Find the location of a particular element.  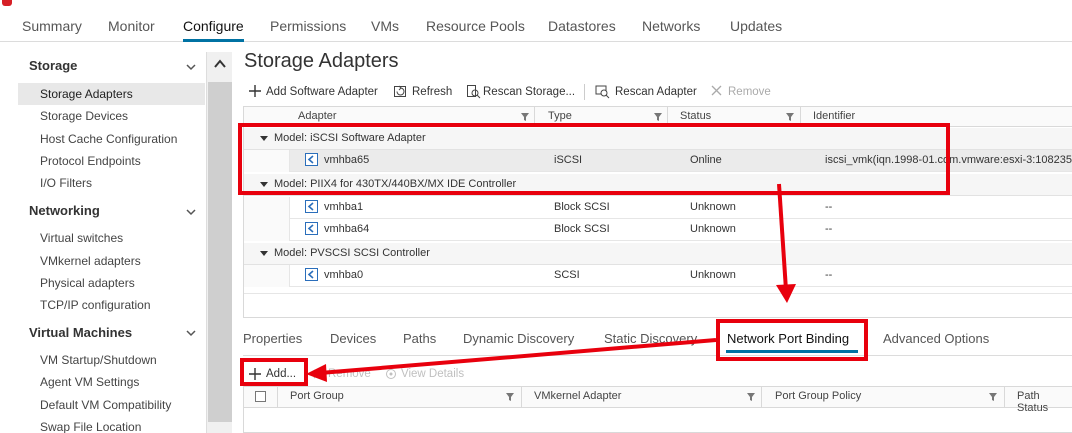

group-row: Model: PVSCSI SCSI Controller is located at coordinates (658, 254).